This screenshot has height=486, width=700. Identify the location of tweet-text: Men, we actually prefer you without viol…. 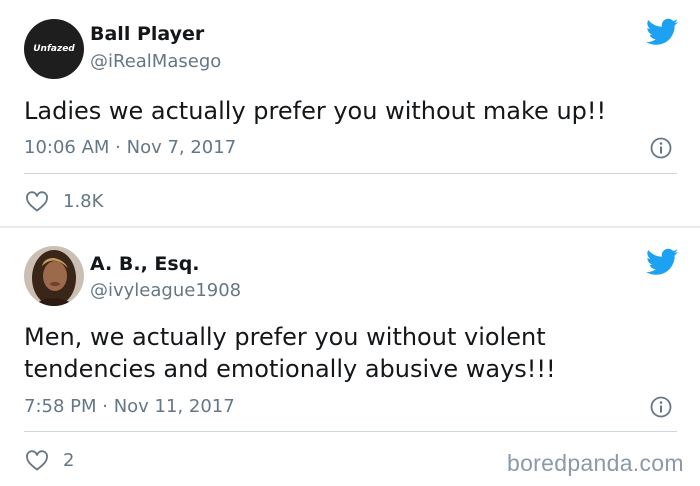
(290, 353).